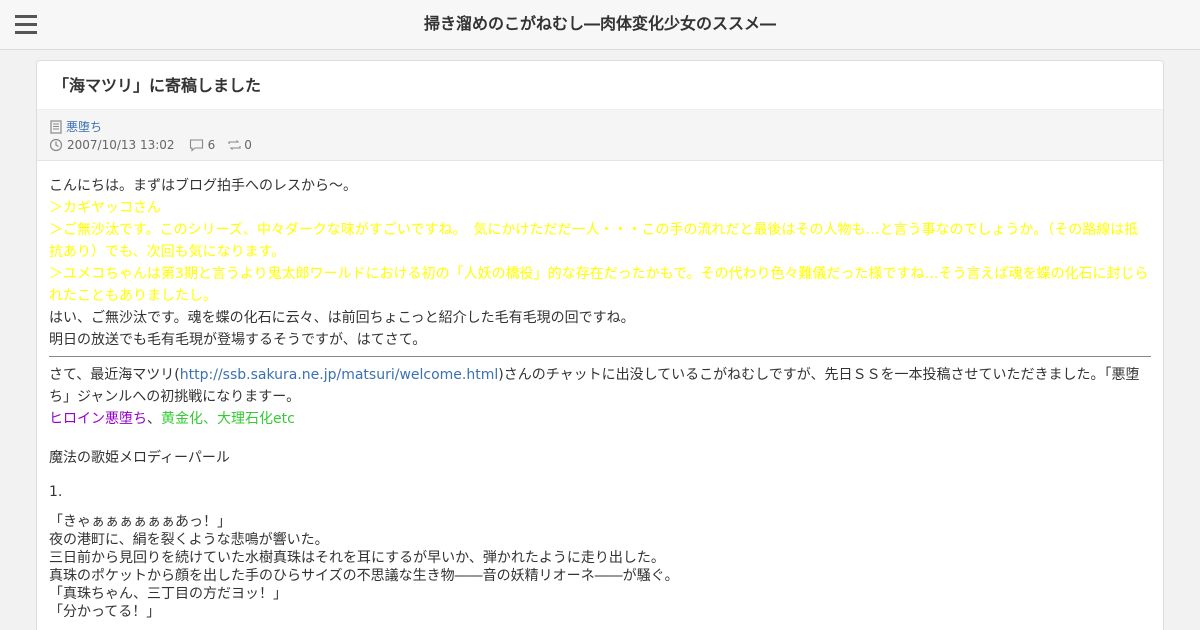 Image resolution: width=1200 pixels, height=630 pixels. Describe the element at coordinates (248, 145) in the screenshot. I see `trackback-count-text: 0` at that location.